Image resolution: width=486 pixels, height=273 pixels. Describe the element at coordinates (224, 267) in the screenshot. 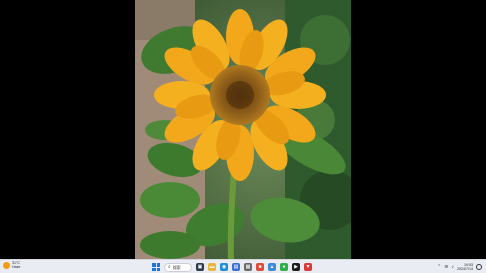

I see `edge-browser-icon: ◉` at that location.